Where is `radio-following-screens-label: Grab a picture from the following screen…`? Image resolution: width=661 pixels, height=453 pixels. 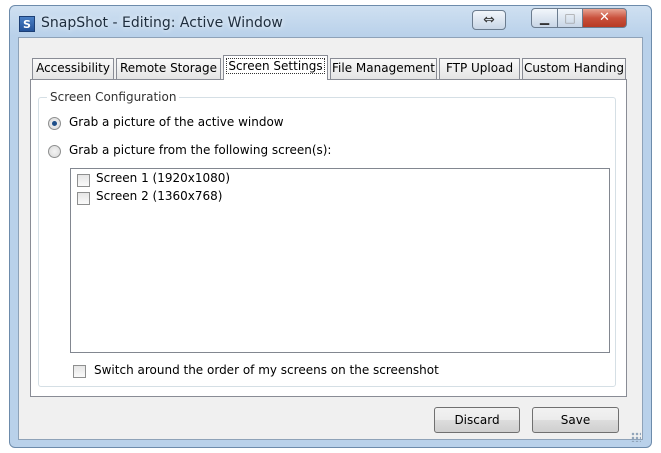 radio-following-screens-label: Grab a picture from the following screen… is located at coordinates (200, 150).